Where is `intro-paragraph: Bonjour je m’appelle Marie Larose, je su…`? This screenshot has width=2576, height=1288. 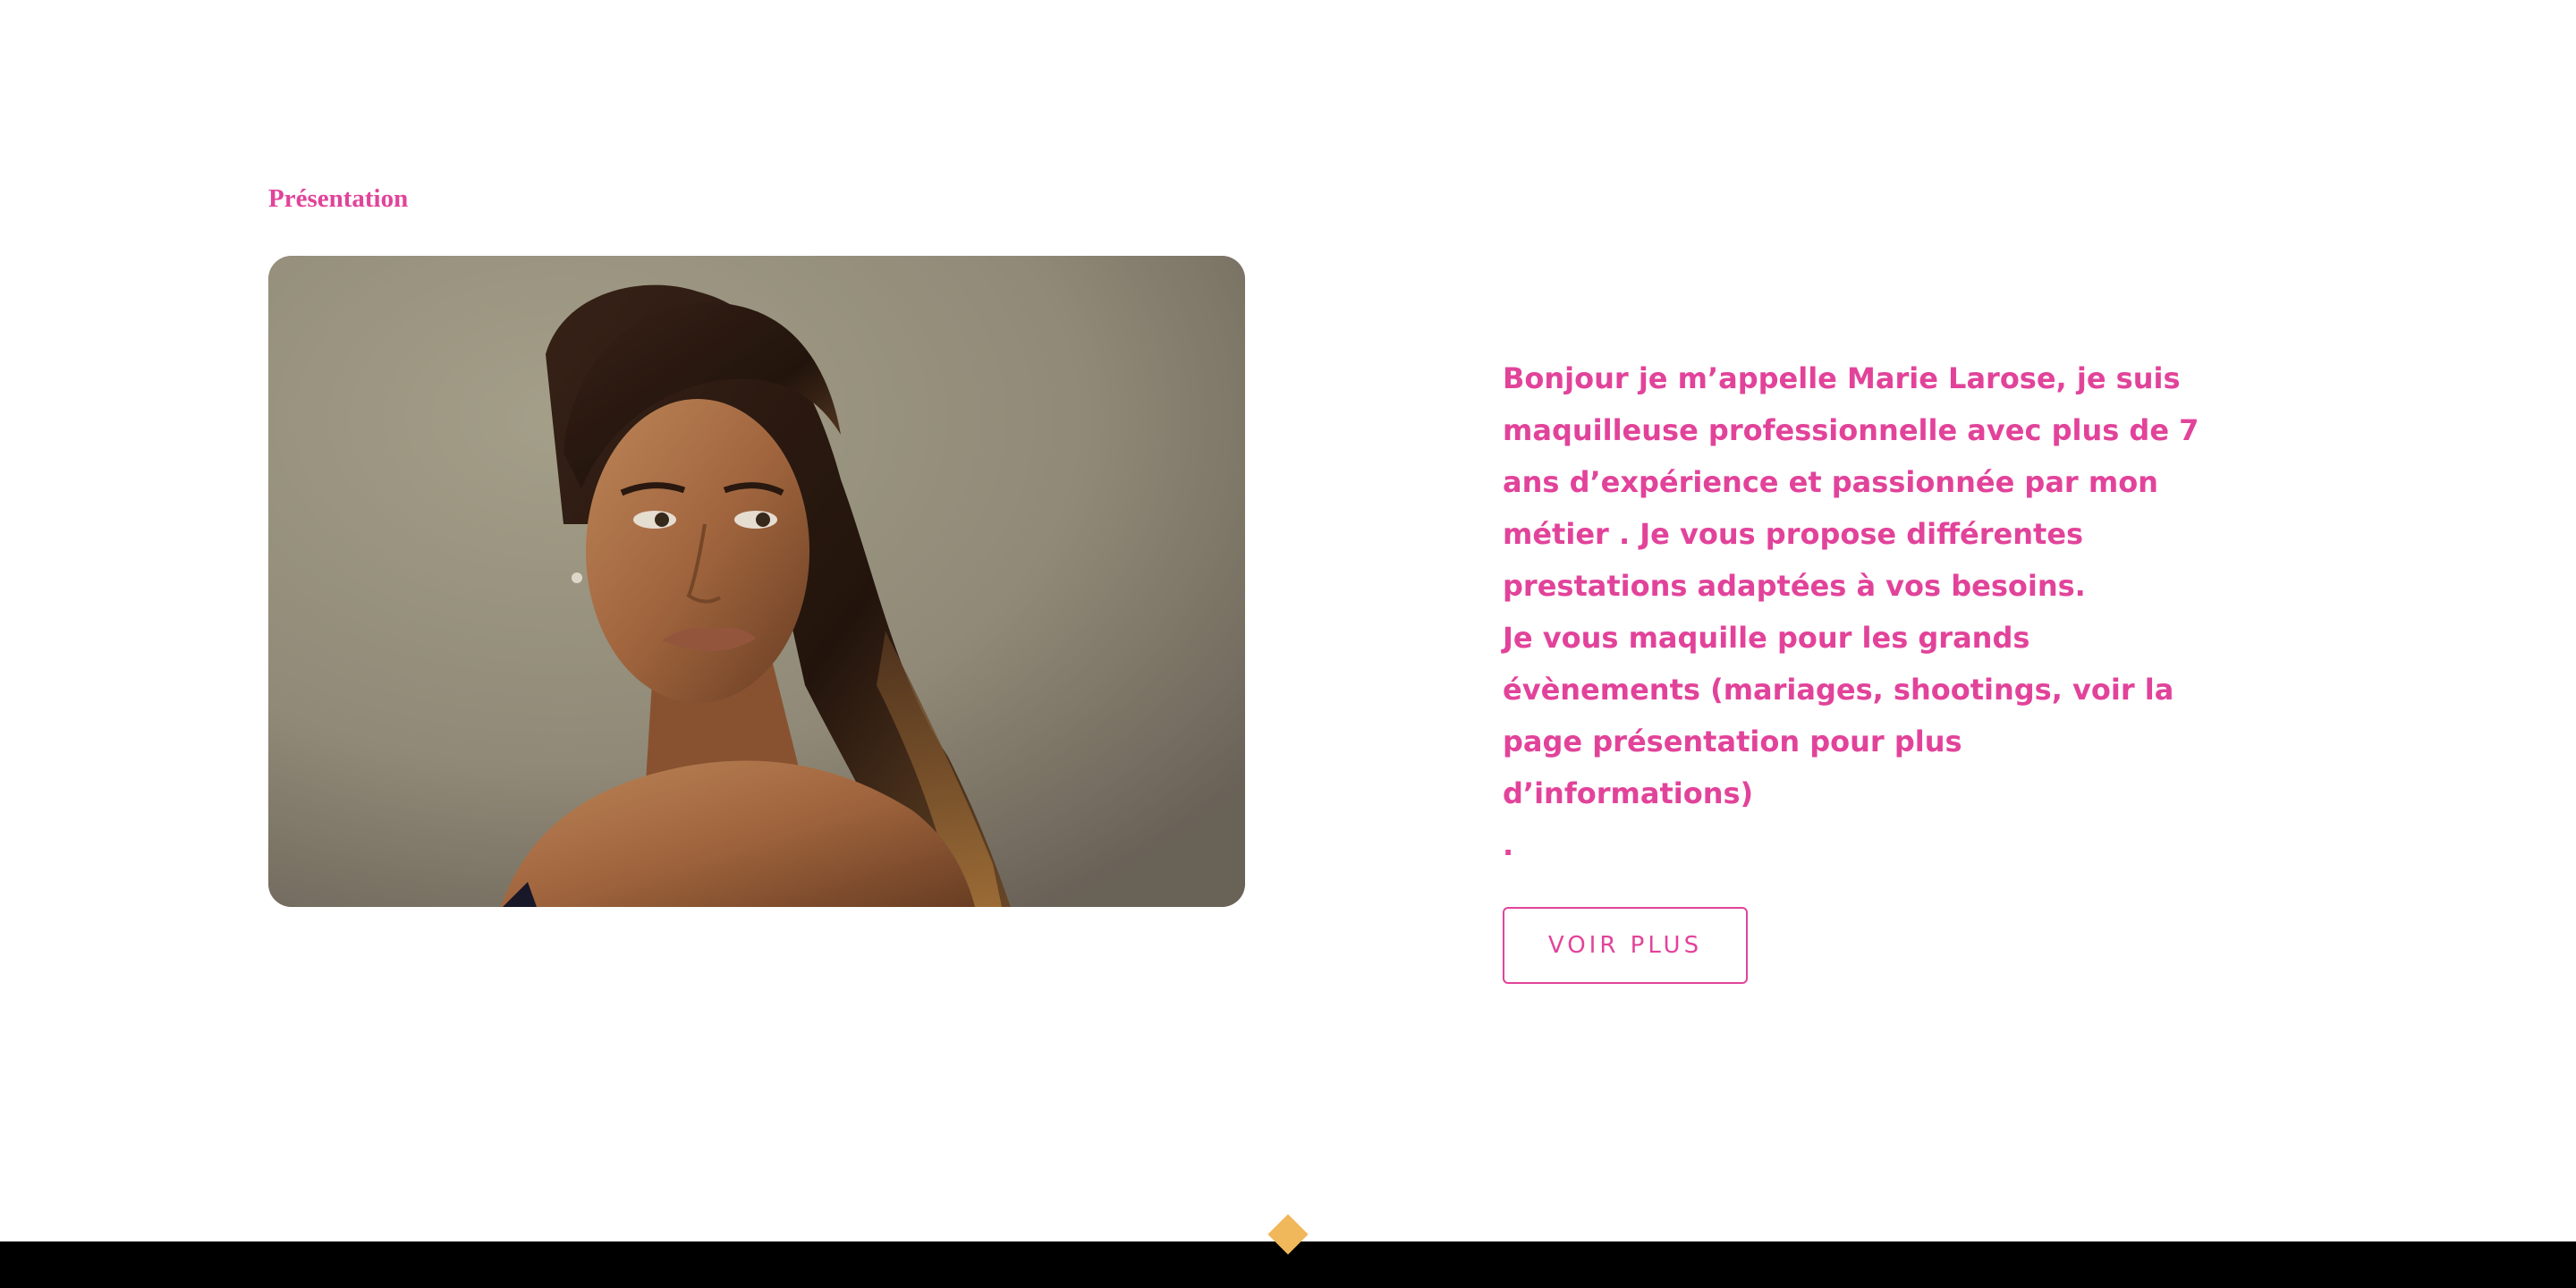 intro-paragraph: Bonjour je m’appelle Marie Larose, je su… is located at coordinates (1851, 611).